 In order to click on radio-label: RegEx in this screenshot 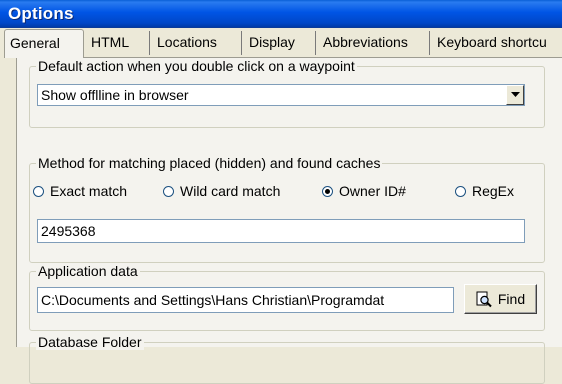, I will do `click(493, 191)`.